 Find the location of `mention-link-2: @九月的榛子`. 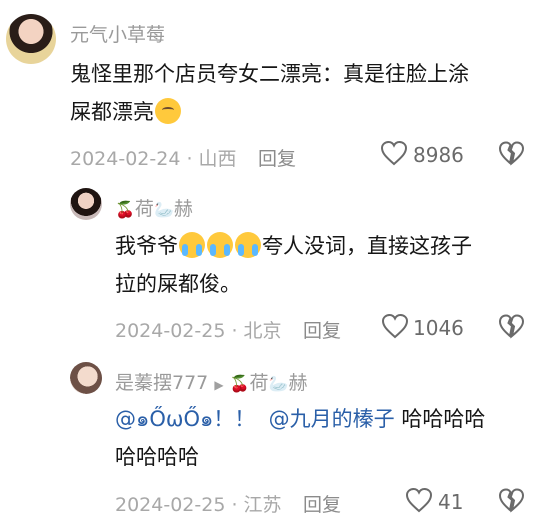

mention-link-2: @九月的榛子 is located at coordinates (332, 419).